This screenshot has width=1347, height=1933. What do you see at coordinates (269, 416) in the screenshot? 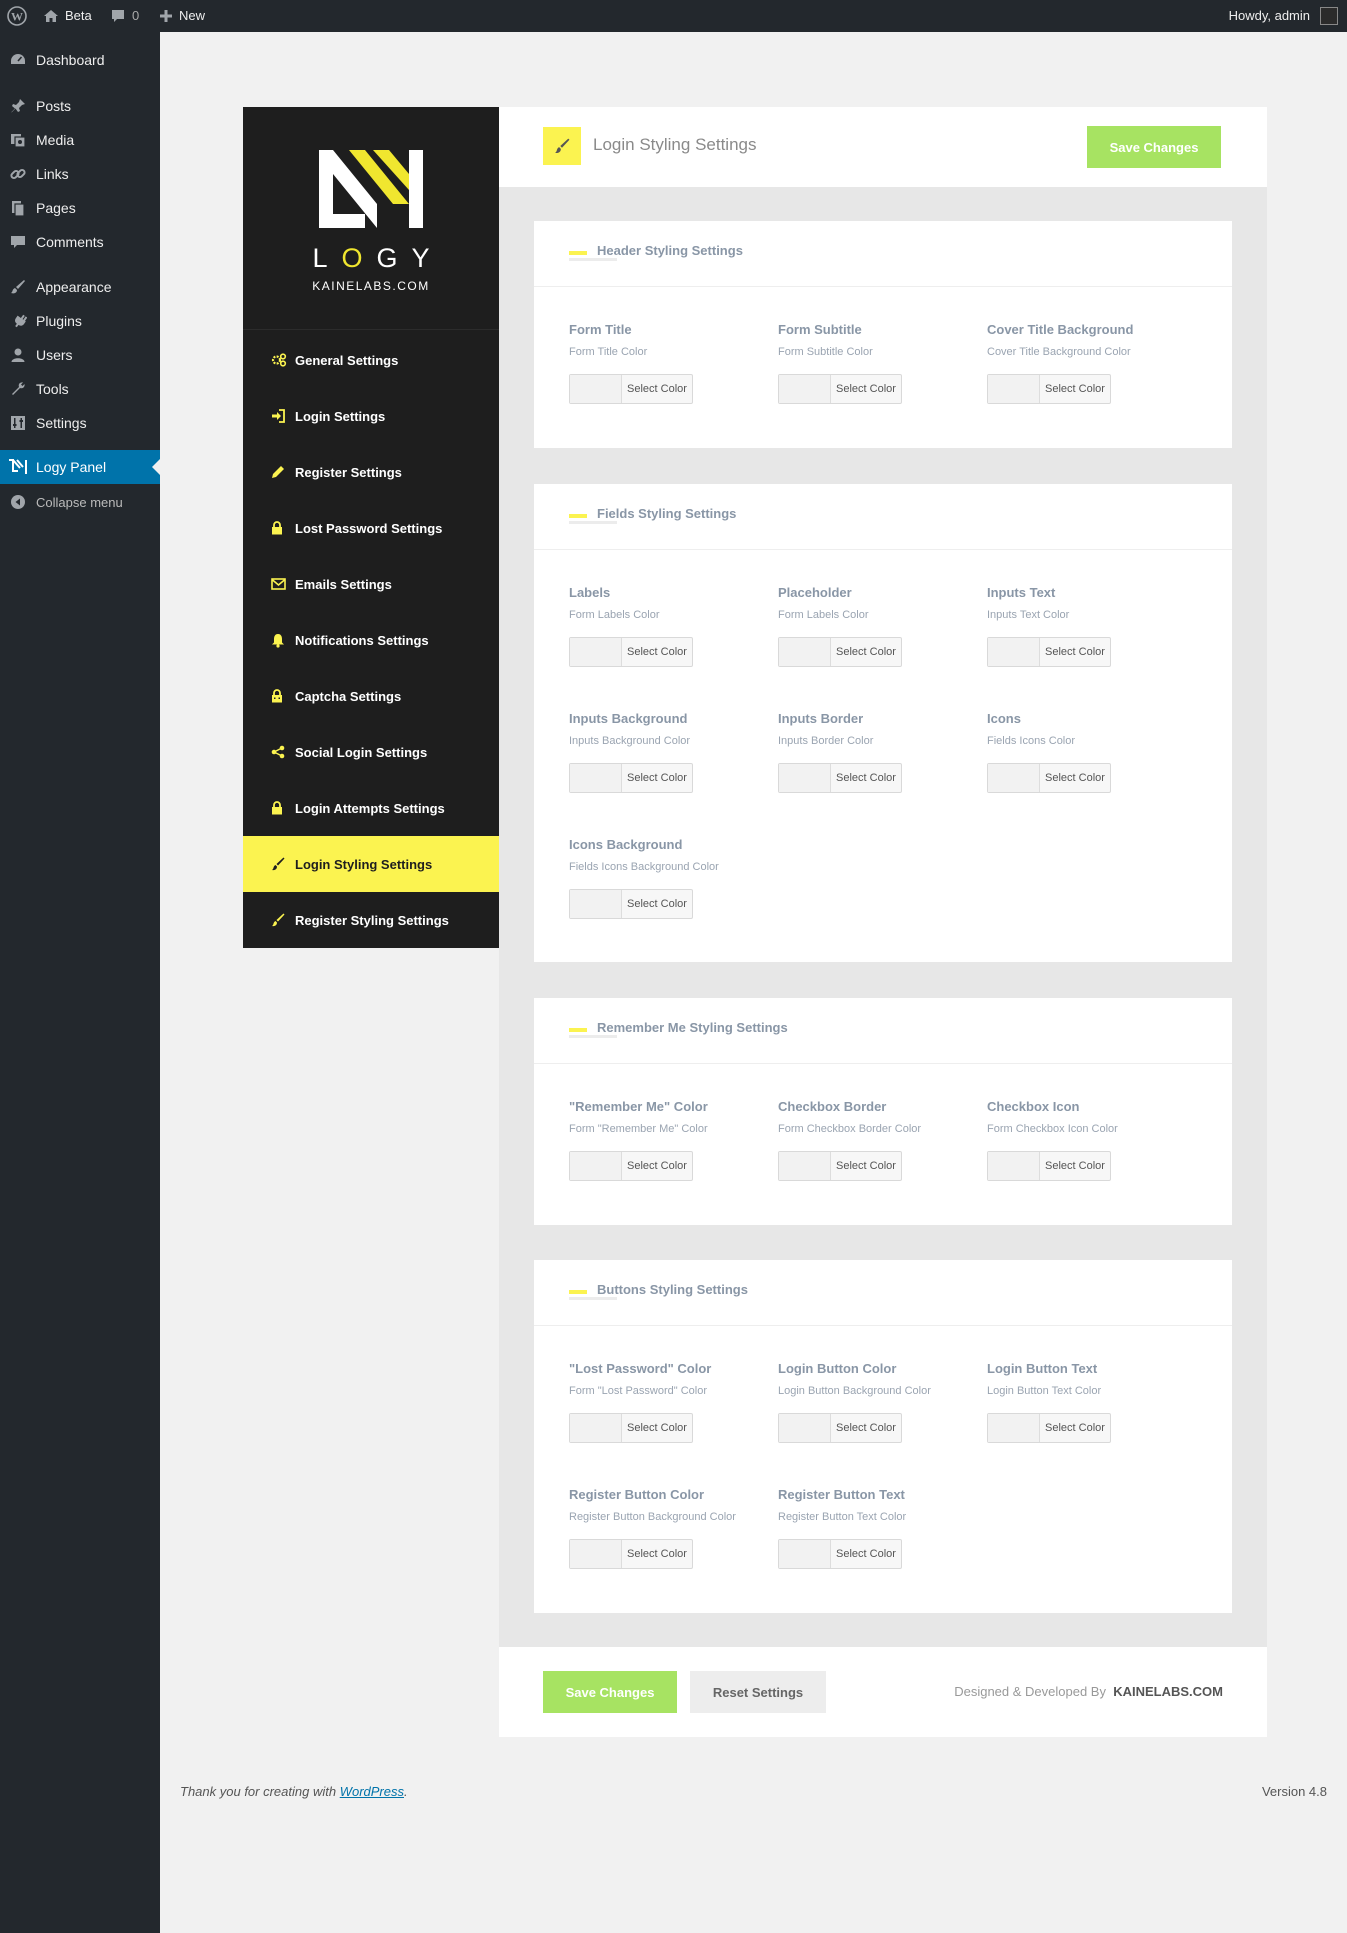
I see `sign-in-icon` at bounding box center [269, 416].